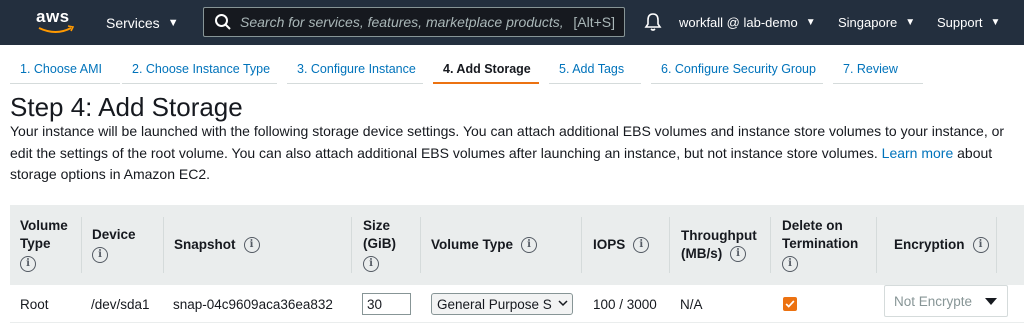 This screenshot has width=1024, height=323. What do you see at coordinates (133, 22) in the screenshot?
I see `services-label: Services` at bounding box center [133, 22].